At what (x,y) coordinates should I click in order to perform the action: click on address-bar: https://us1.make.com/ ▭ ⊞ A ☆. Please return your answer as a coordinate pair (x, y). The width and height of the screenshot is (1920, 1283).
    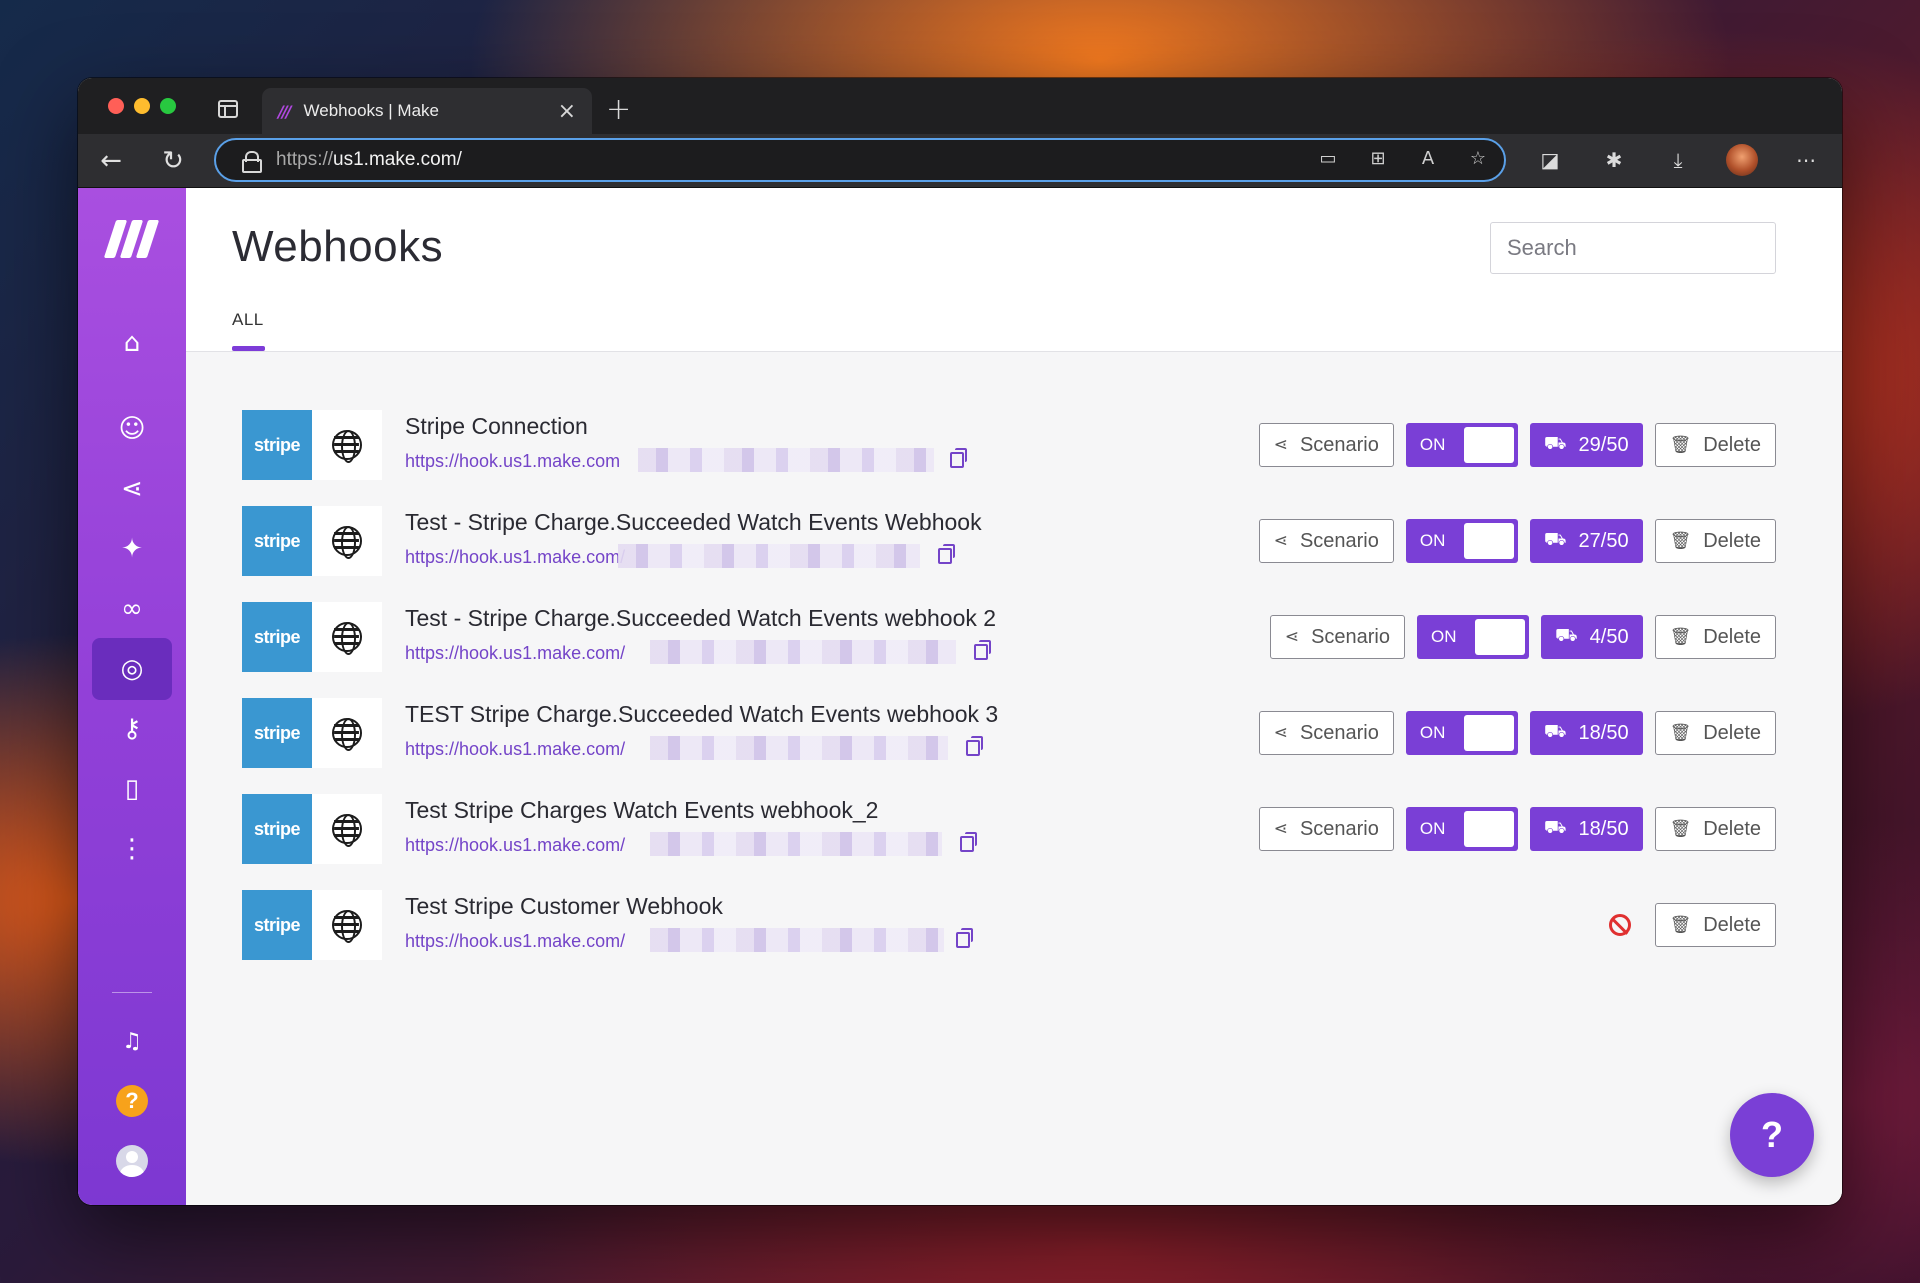
    Looking at the image, I should click on (860, 160).